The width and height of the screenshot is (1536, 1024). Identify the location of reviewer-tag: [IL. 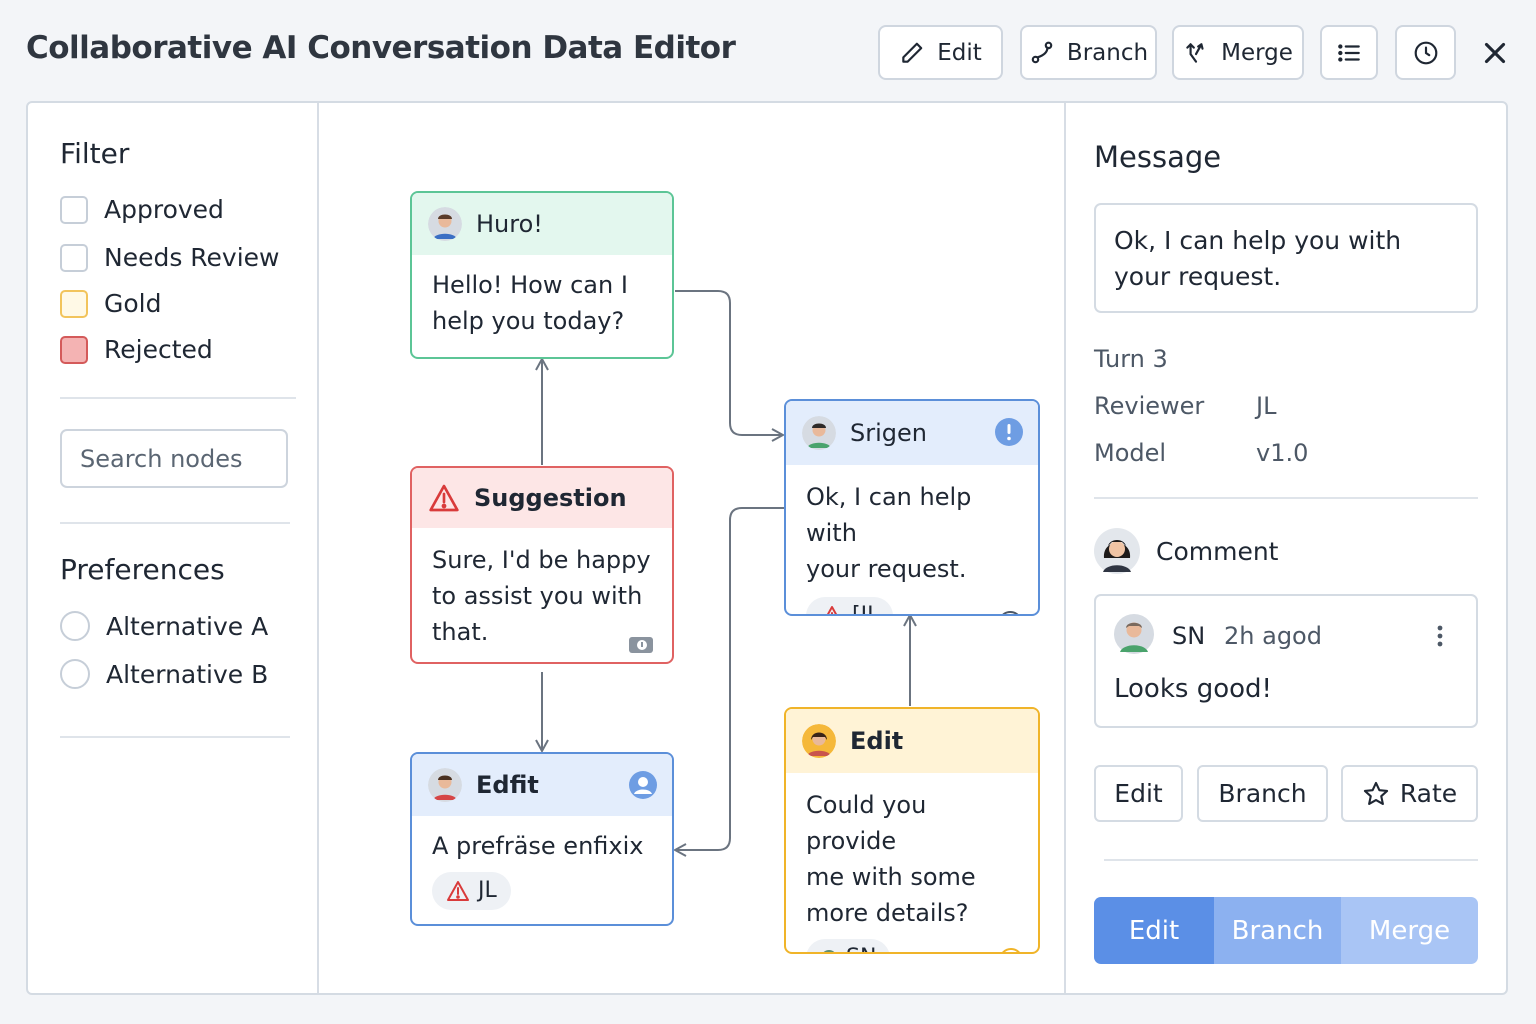
(850, 606).